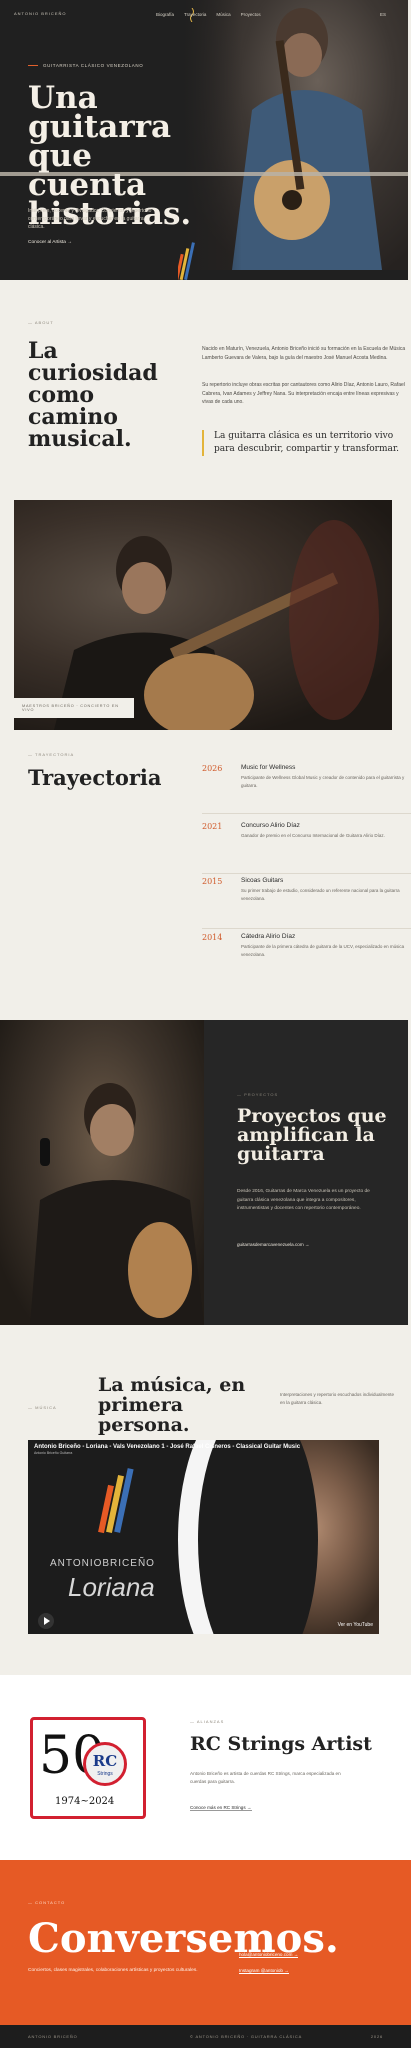 This screenshot has width=411, height=2048. Describe the element at coordinates (258, 1537) in the screenshot. I see `video-arc-decoration` at that location.